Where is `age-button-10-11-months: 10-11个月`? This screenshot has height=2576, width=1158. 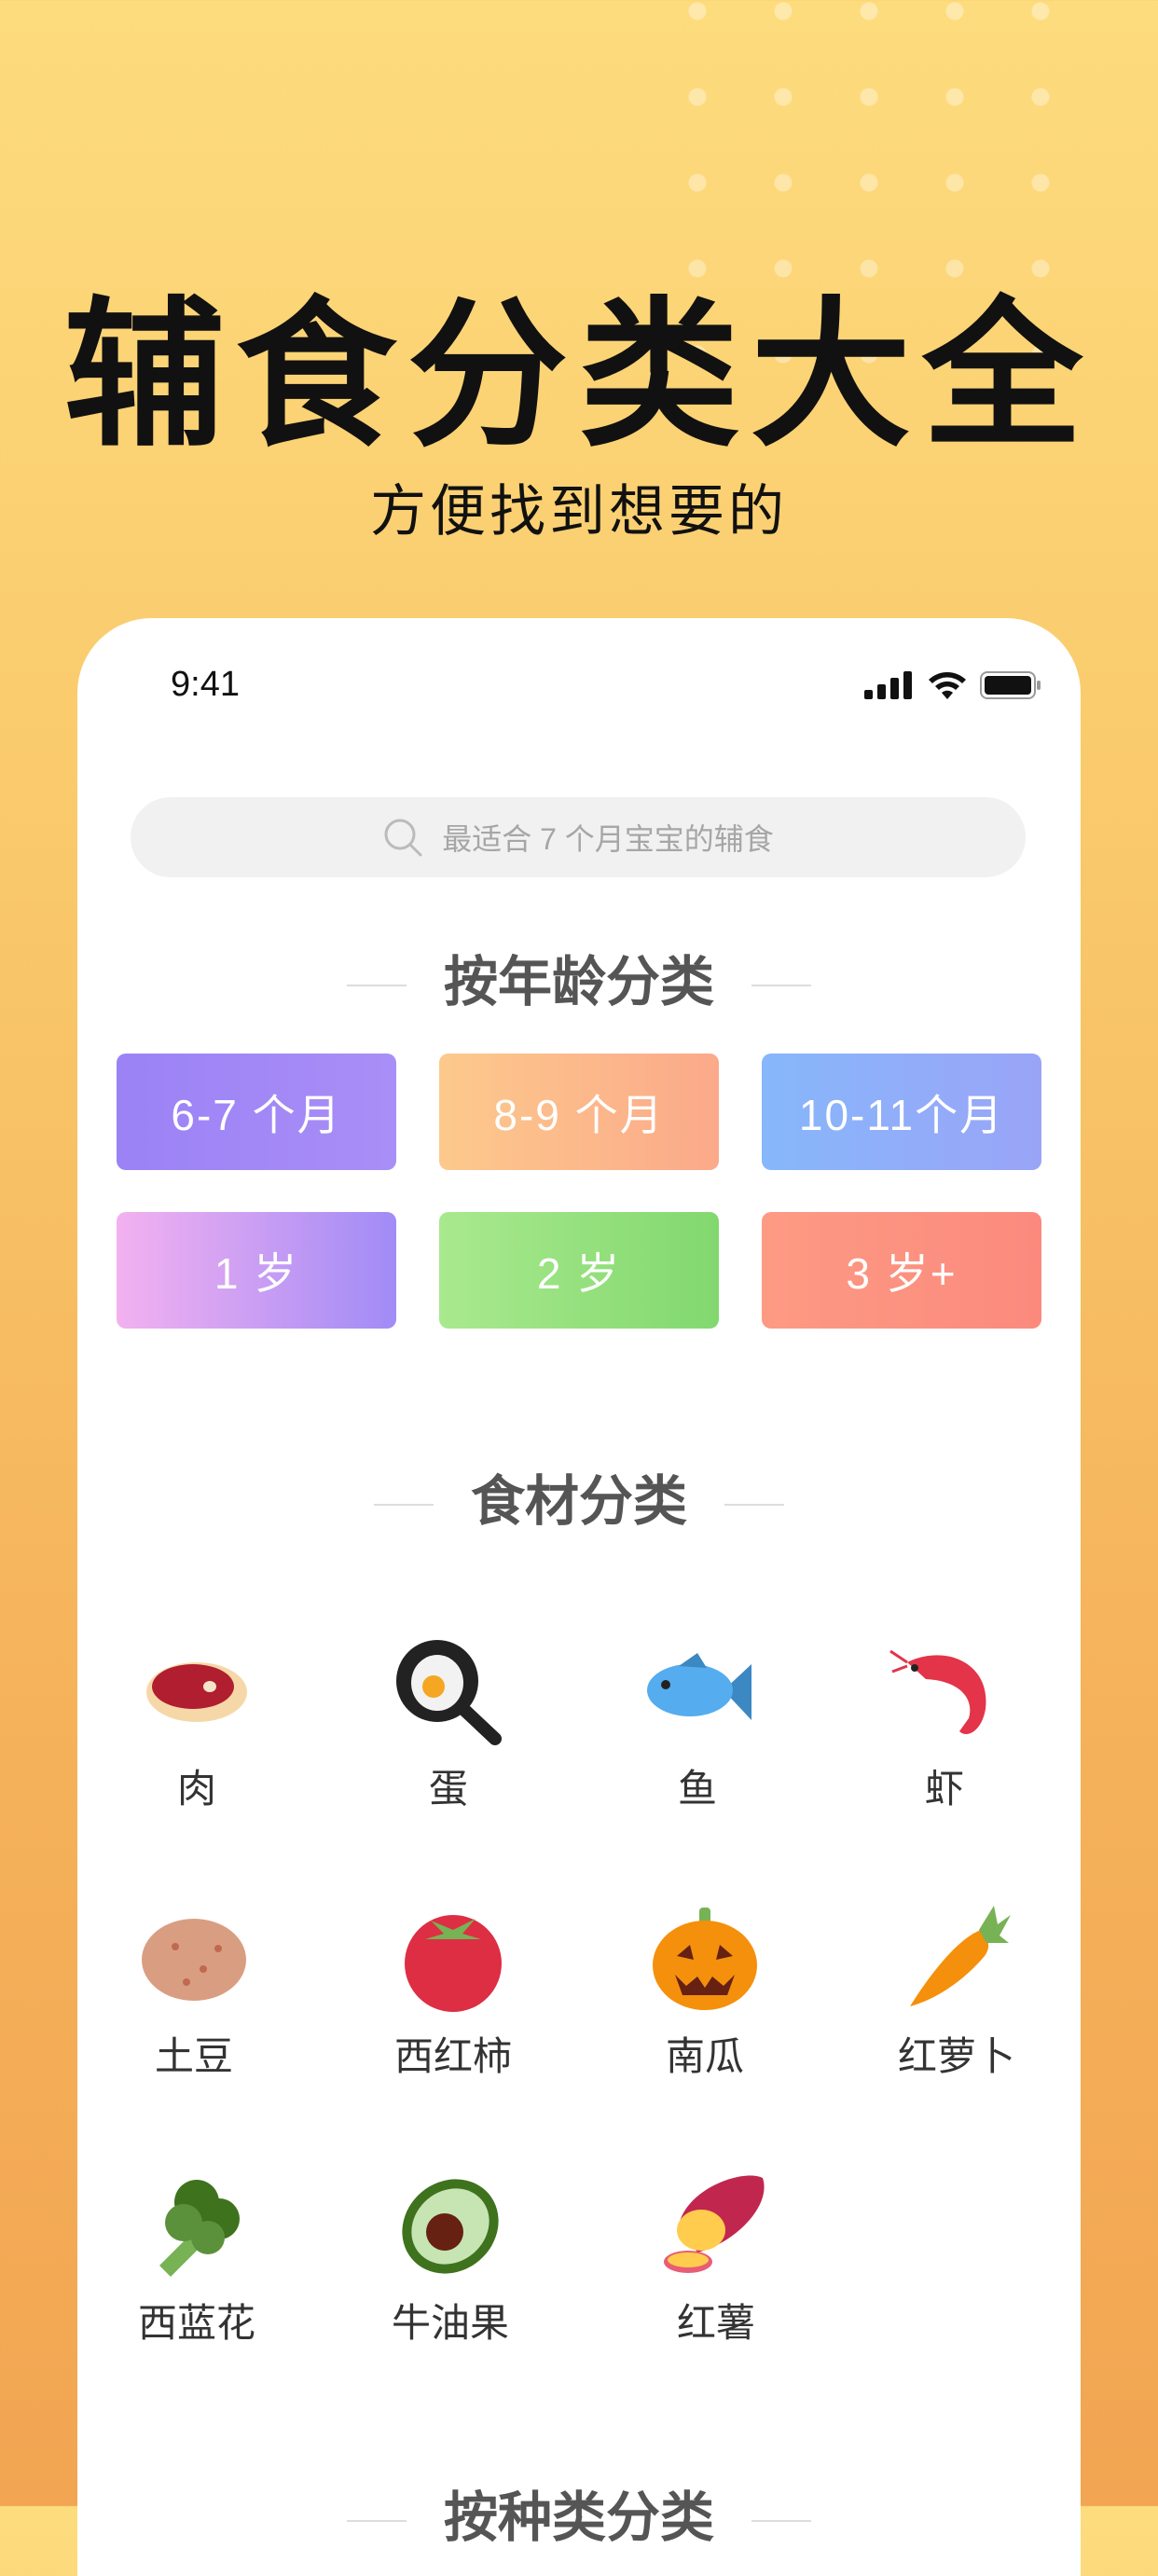
age-button-10-11-months: 10-11个月 is located at coordinates (902, 1112).